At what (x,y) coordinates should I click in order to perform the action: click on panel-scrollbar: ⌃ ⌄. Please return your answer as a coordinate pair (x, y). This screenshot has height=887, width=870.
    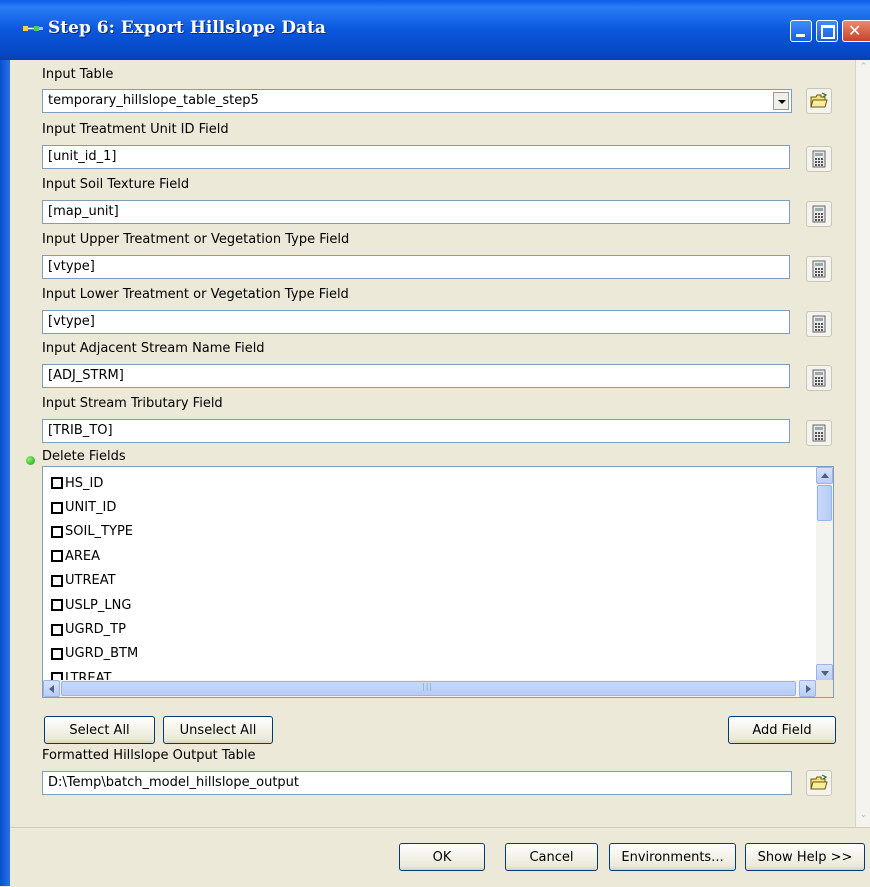
    Looking at the image, I should click on (862, 443).